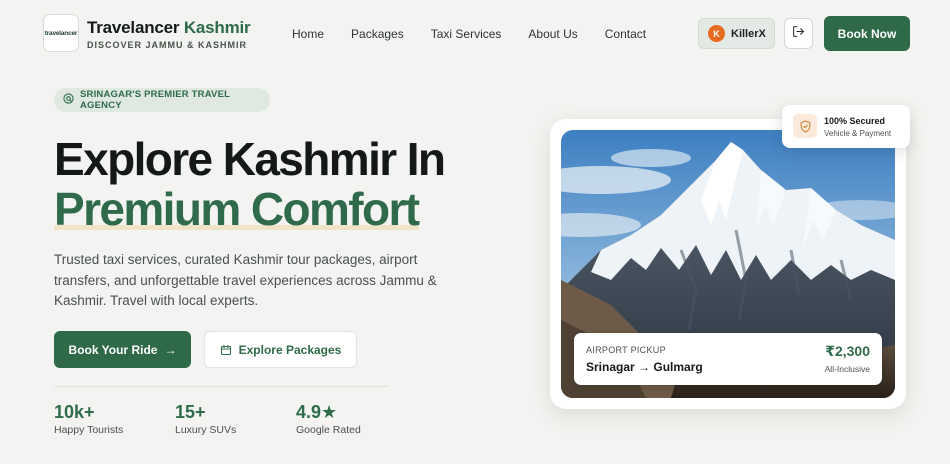 The image size is (950, 464). Describe the element at coordinates (847, 369) in the screenshot. I see `pickup-price-note: All-Inclusive` at that location.